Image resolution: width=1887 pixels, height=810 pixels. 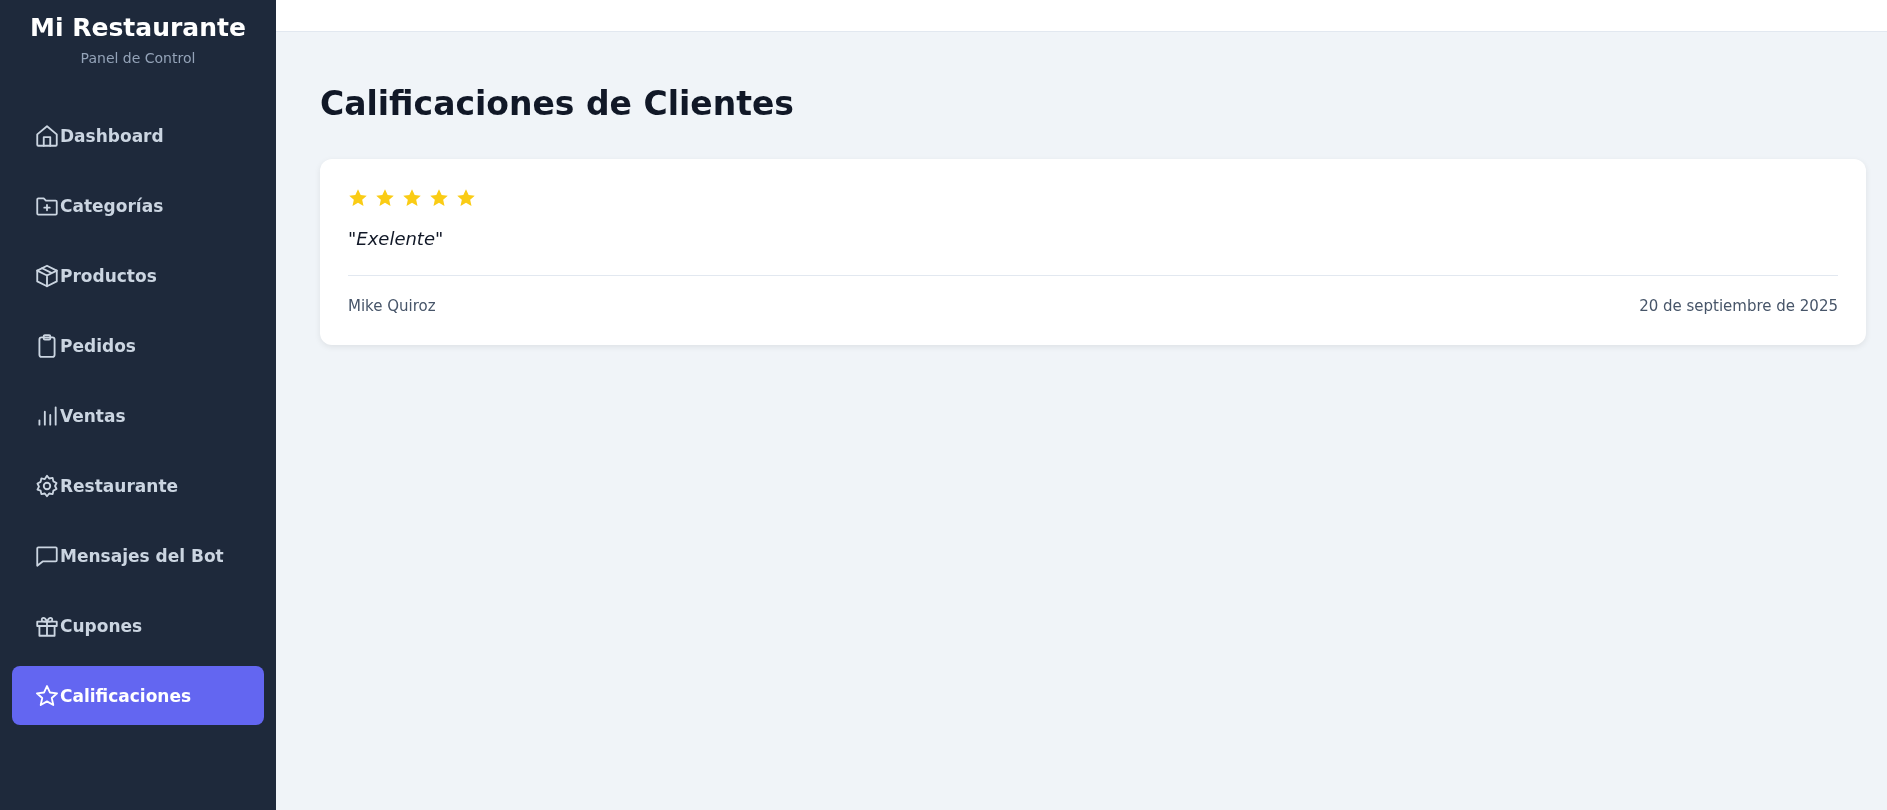 I want to click on sidebar-item: Ventas, so click(x=138, y=415).